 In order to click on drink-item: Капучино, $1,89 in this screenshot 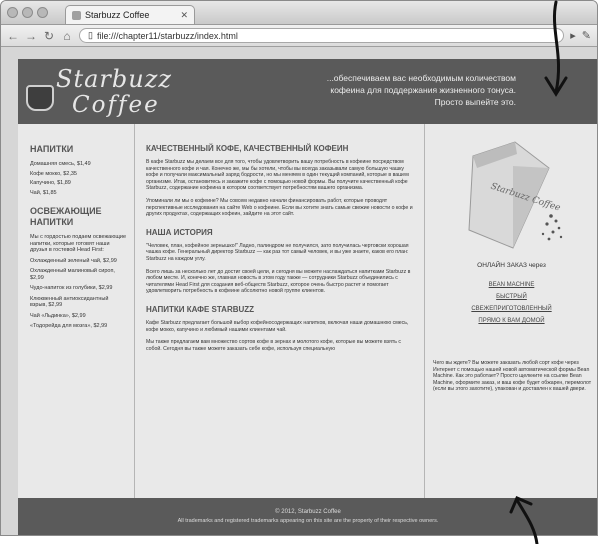, I will do `click(50, 183)`.